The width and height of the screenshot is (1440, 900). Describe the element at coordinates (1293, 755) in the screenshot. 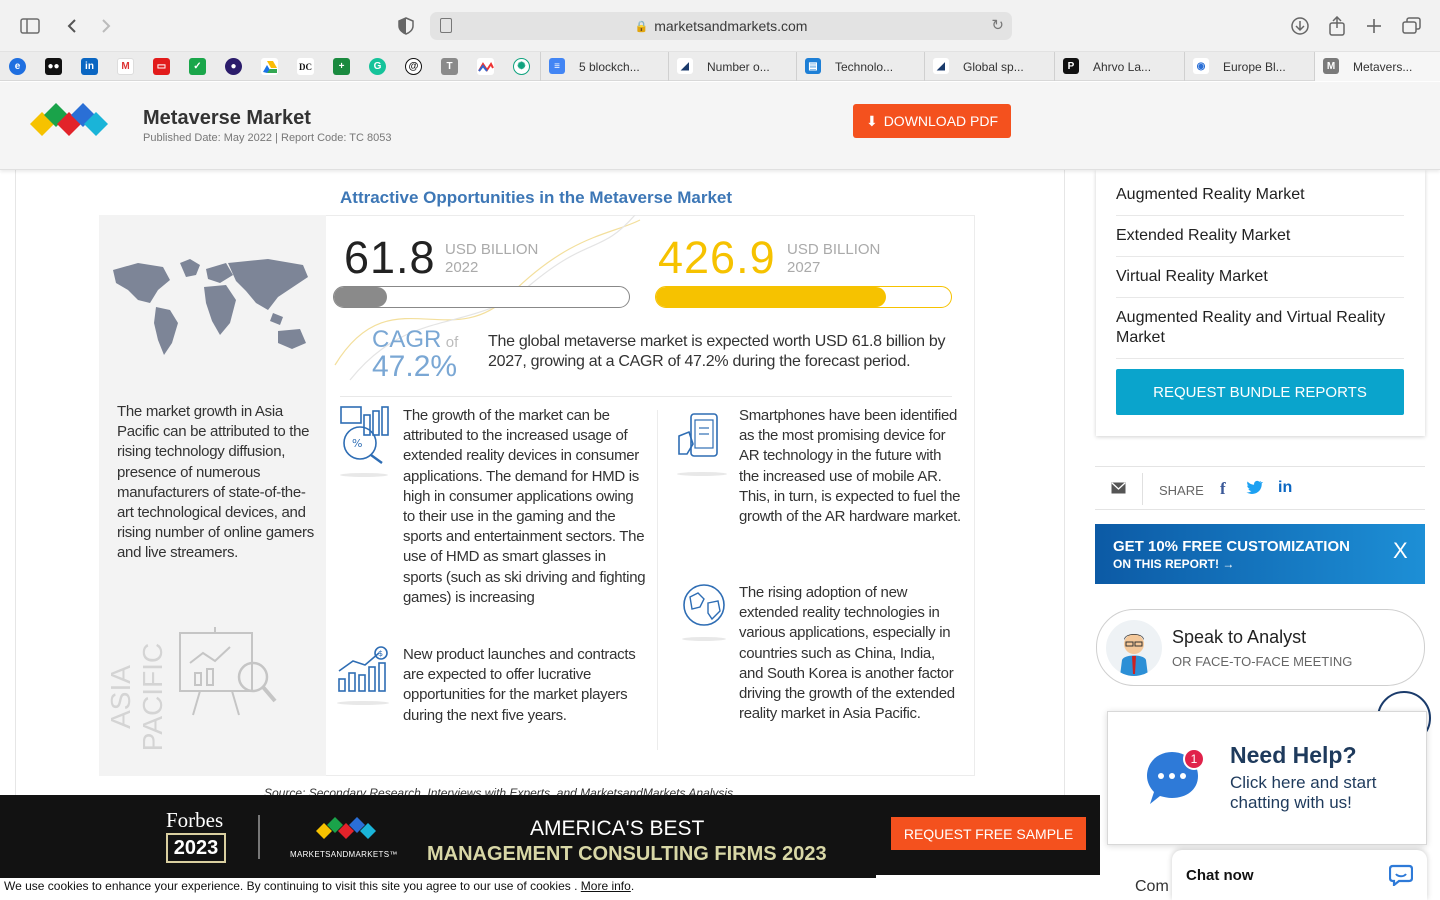

I see `help-title: Need Help?` at that location.